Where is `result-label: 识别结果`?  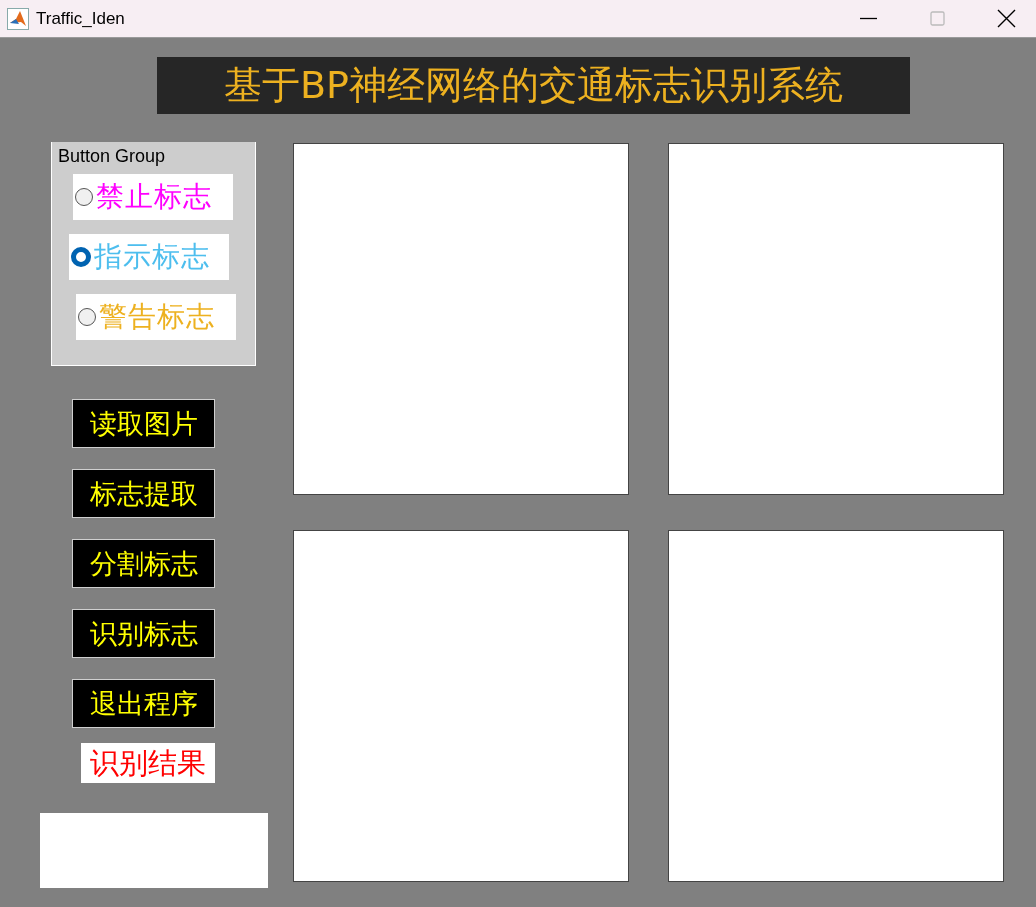 result-label: 识别结果 is located at coordinates (148, 763).